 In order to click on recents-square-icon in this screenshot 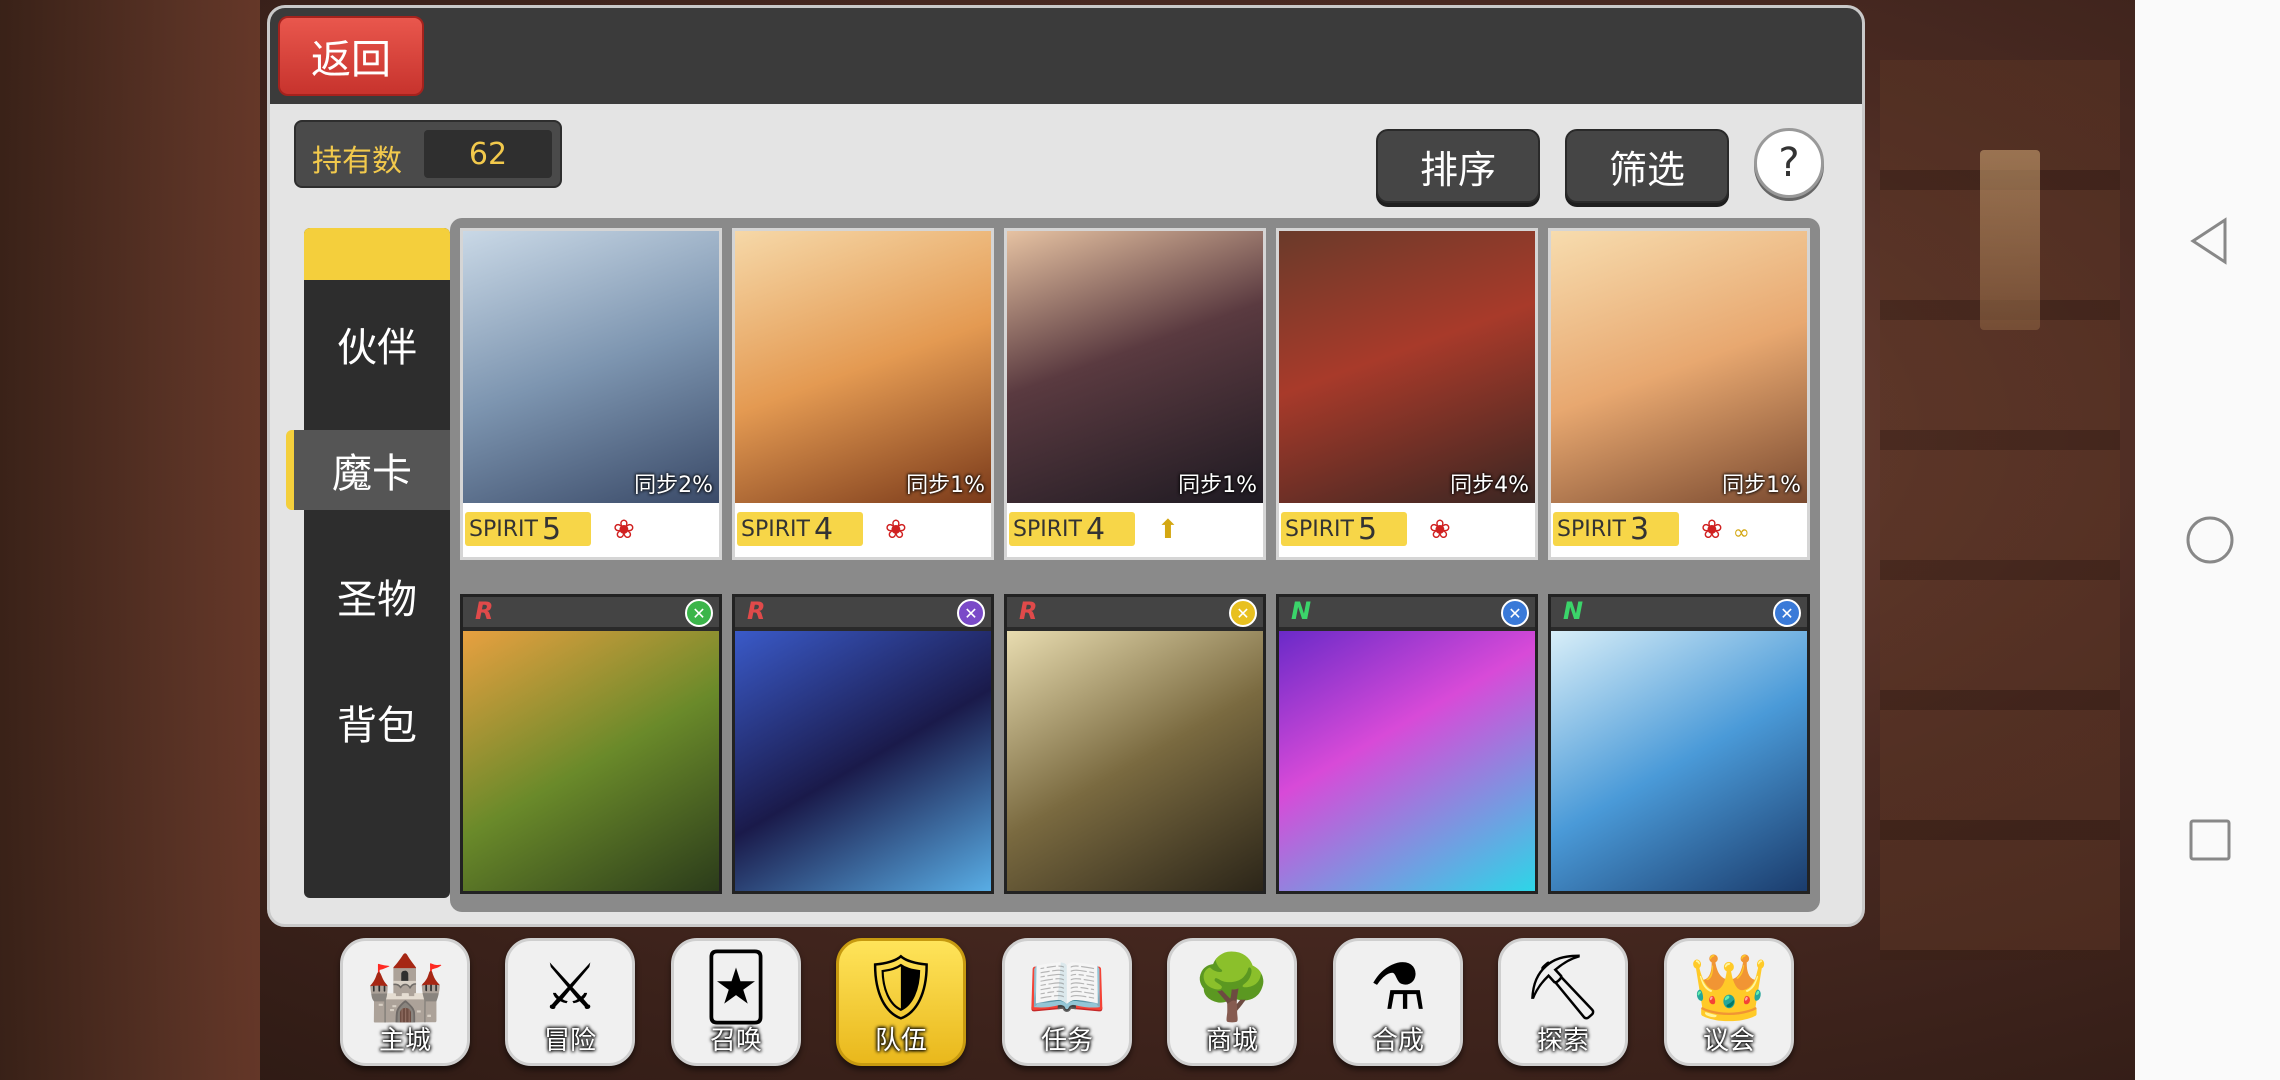, I will do `click(2210, 840)`.